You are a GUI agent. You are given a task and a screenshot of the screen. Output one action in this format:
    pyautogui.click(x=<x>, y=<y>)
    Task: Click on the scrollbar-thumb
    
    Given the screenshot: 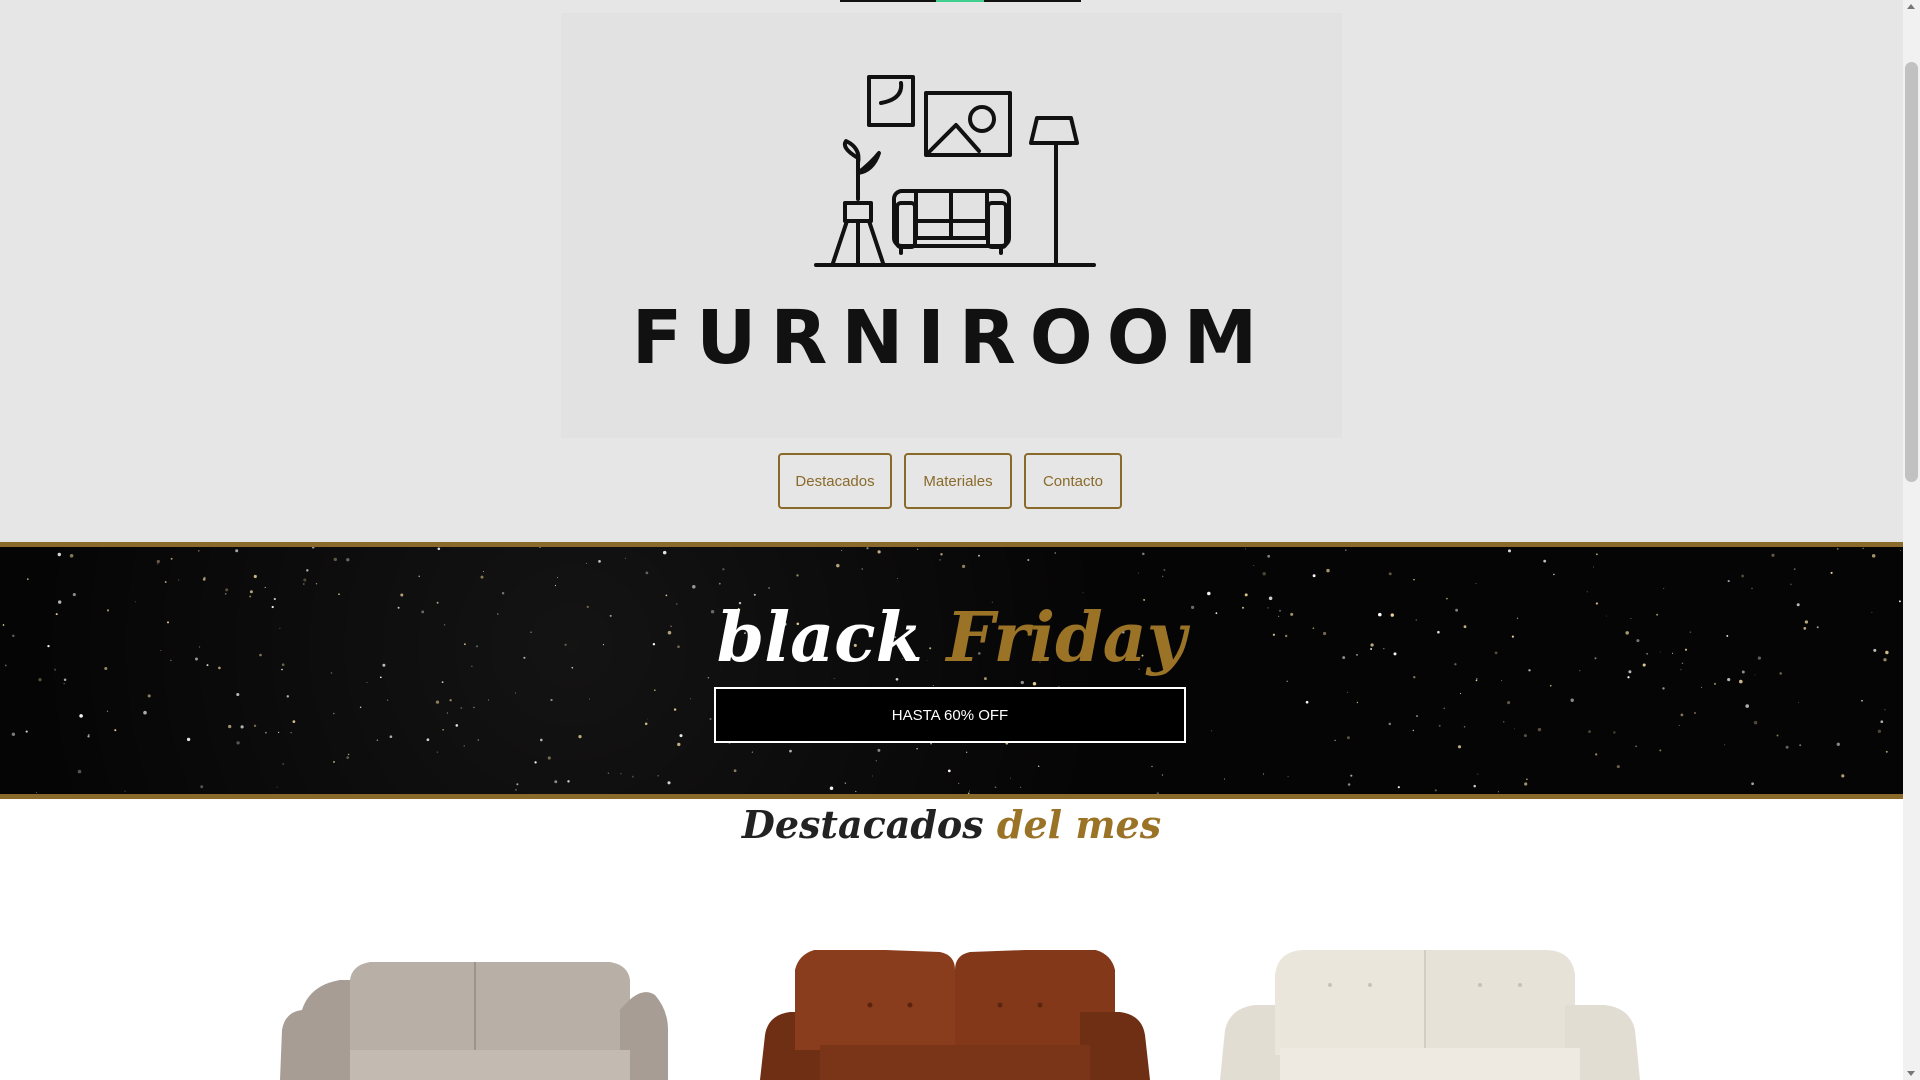 What is the action you would take?
    pyautogui.click(x=1911, y=272)
    